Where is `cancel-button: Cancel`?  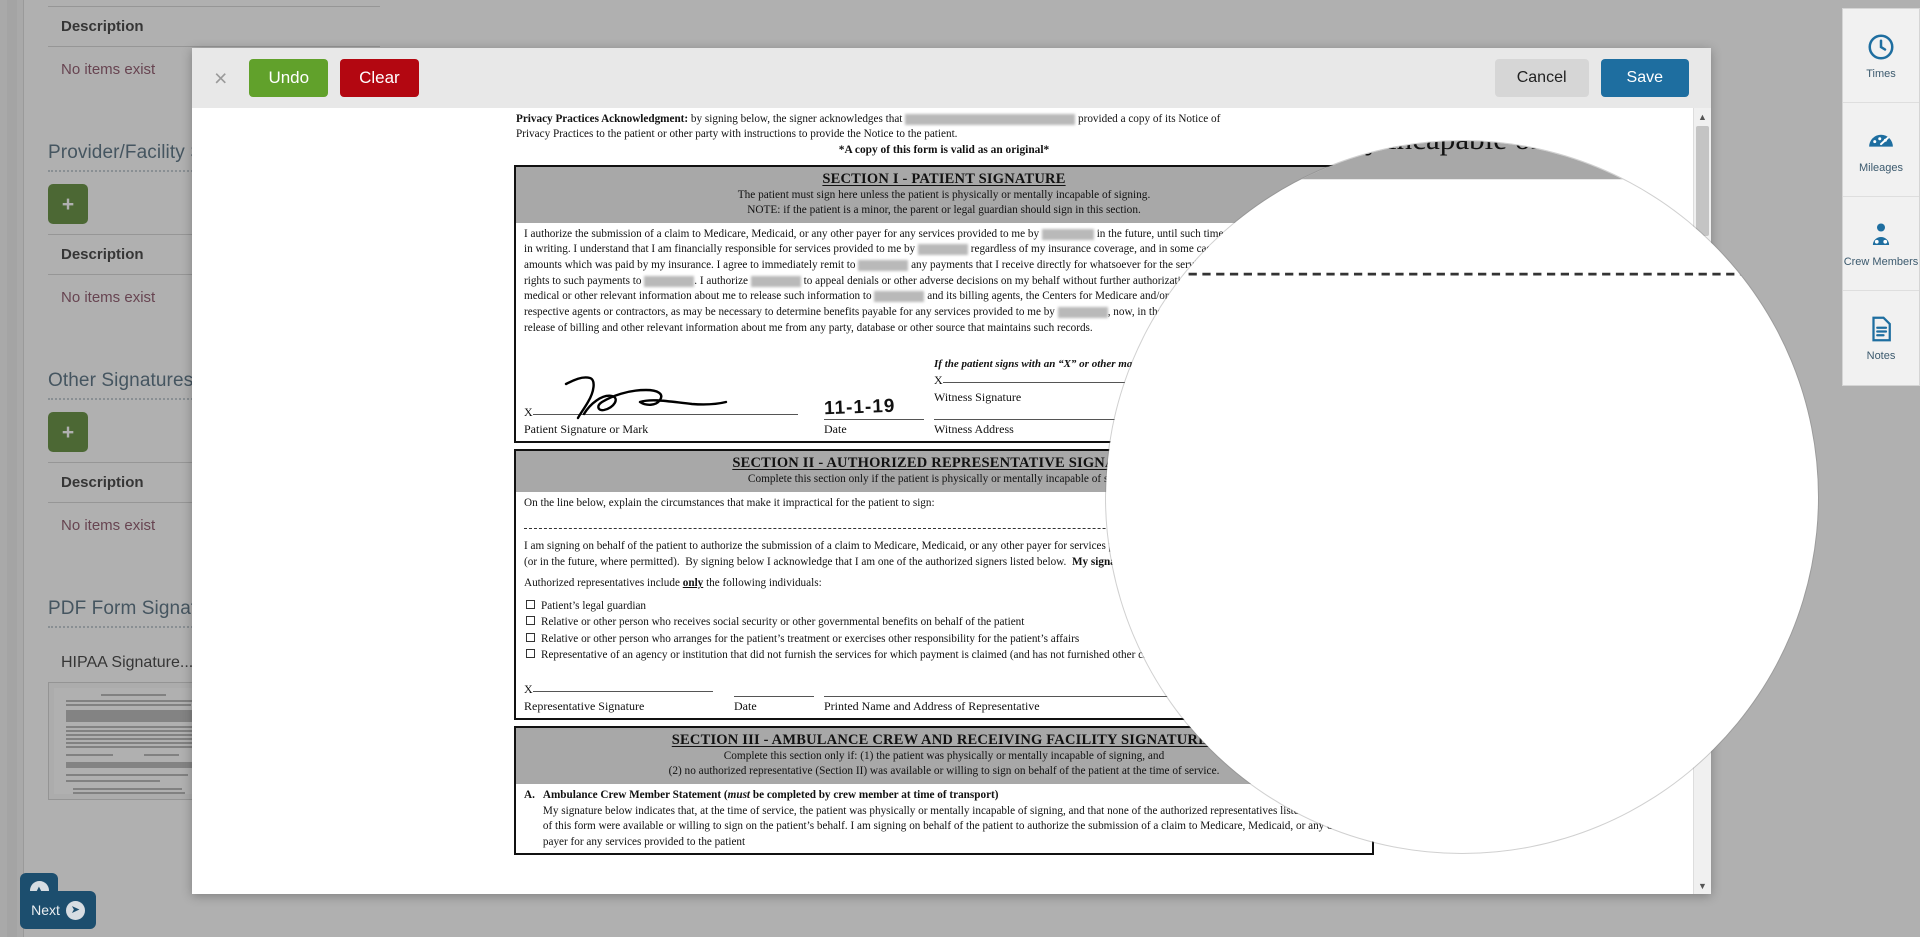 cancel-button: Cancel is located at coordinates (1541, 78).